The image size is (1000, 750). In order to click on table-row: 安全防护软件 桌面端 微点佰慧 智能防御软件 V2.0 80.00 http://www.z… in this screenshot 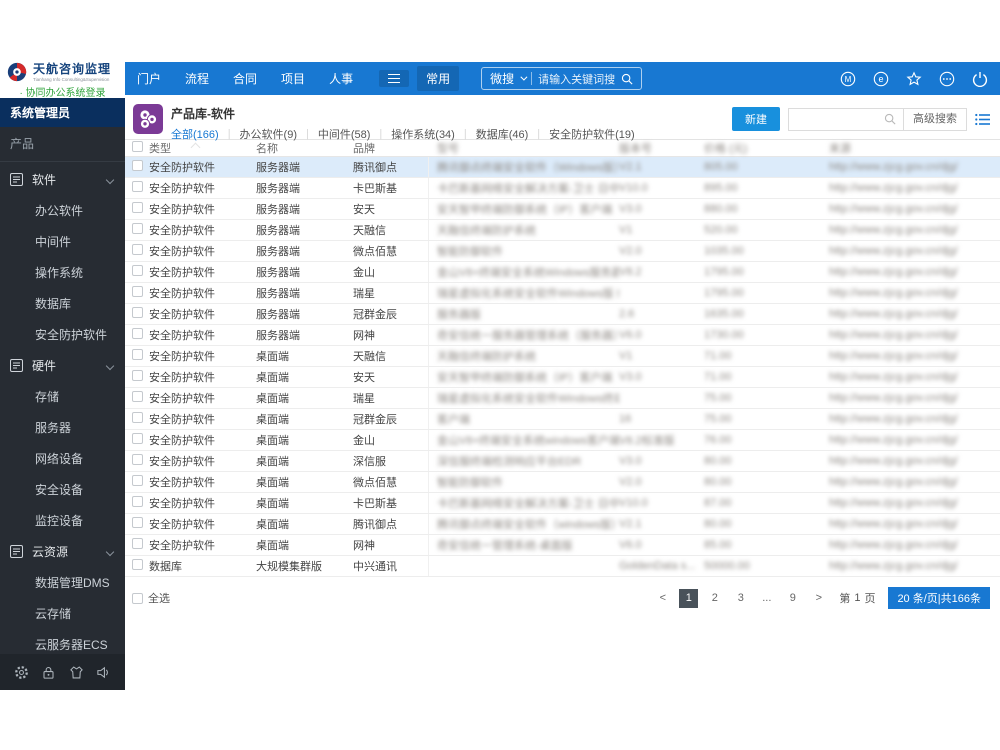, I will do `click(562, 482)`.